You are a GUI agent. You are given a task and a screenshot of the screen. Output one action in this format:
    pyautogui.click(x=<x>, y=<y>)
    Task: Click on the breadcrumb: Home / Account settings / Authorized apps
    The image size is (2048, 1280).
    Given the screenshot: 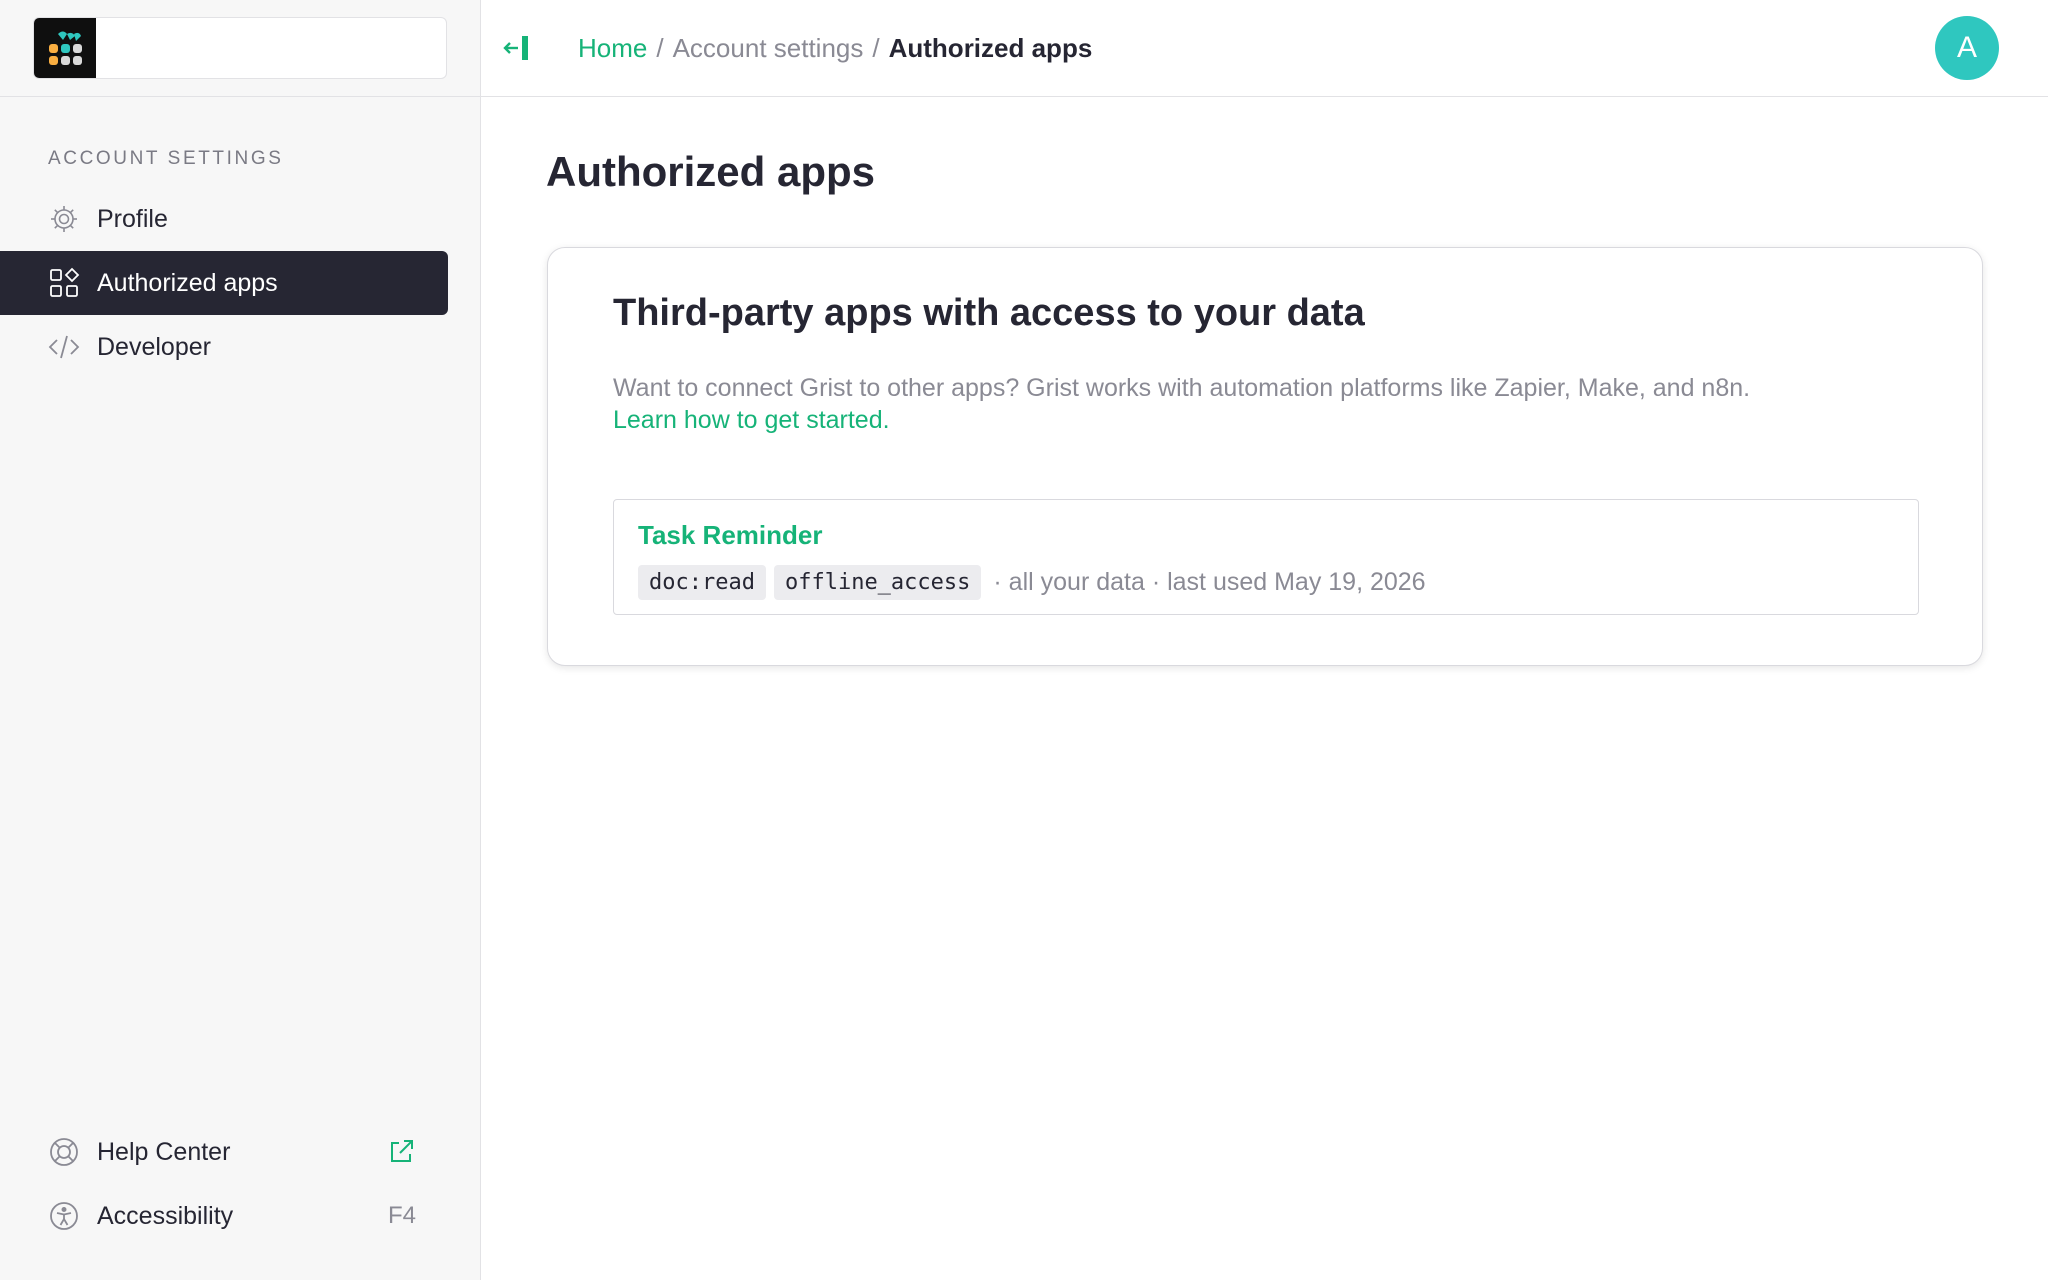 What is the action you would take?
    pyautogui.click(x=835, y=48)
    